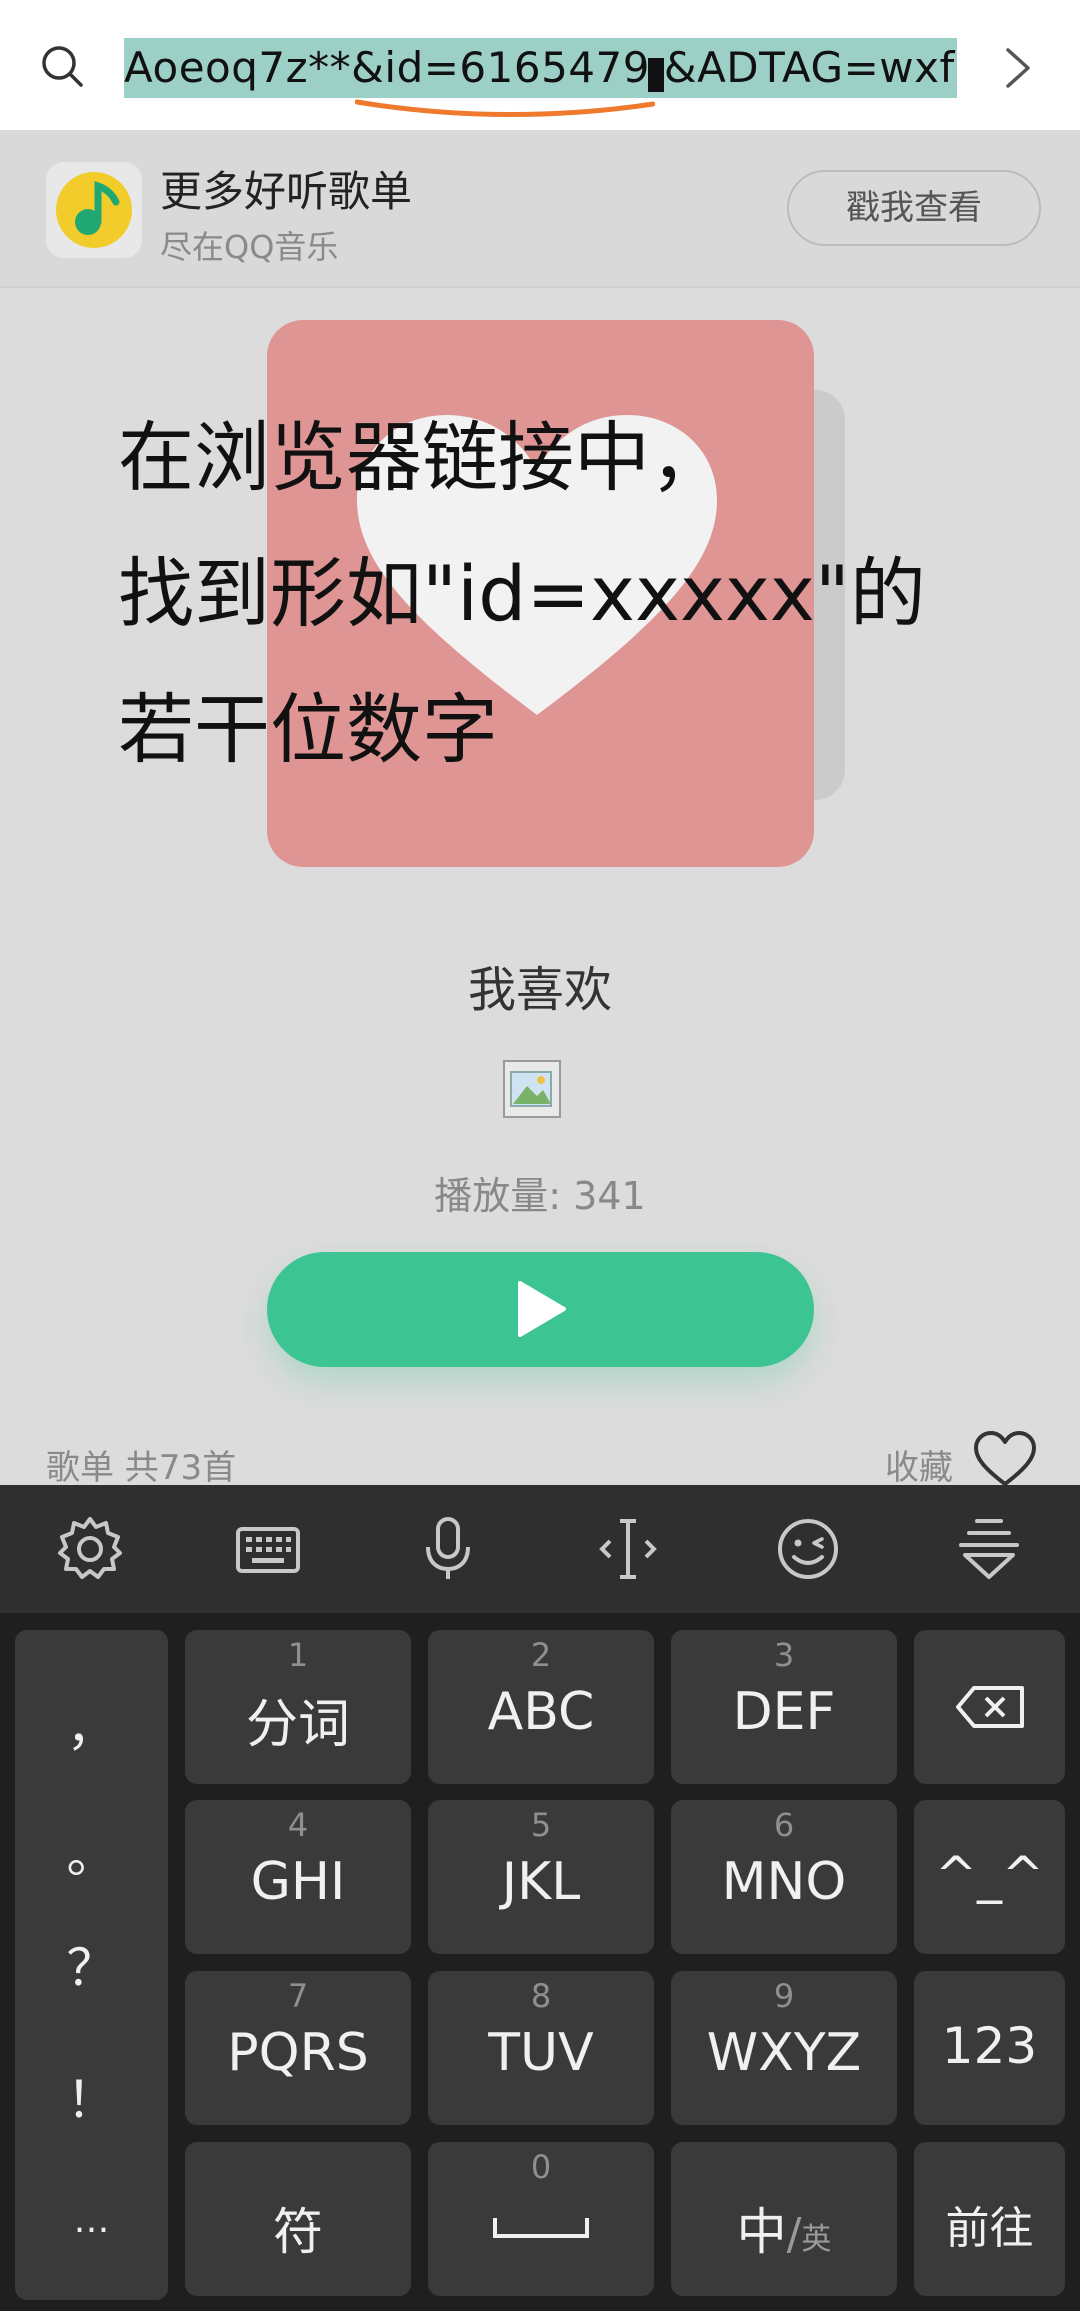 The width and height of the screenshot is (1080, 2311). What do you see at coordinates (784, 1707) in the screenshot?
I see `key-3: 3 DEF` at bounding box center [784, 1707].